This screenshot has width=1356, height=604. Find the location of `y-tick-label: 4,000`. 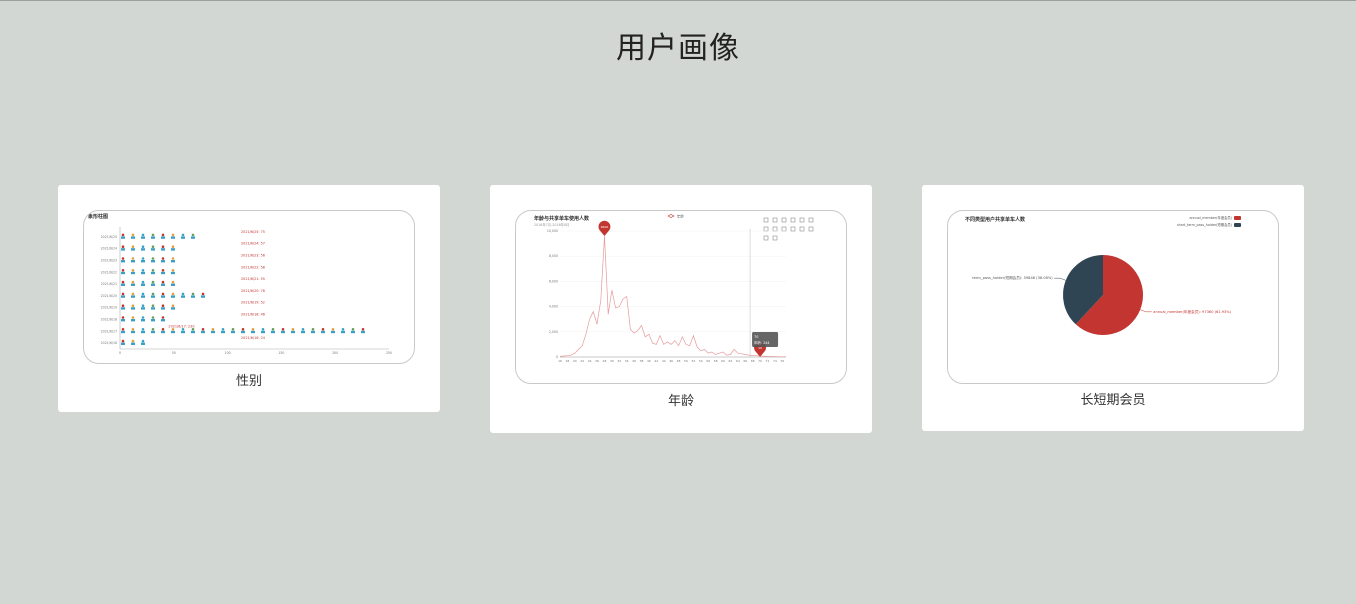

y-tick-label: 4,000 is located at coordinates (553, 307).